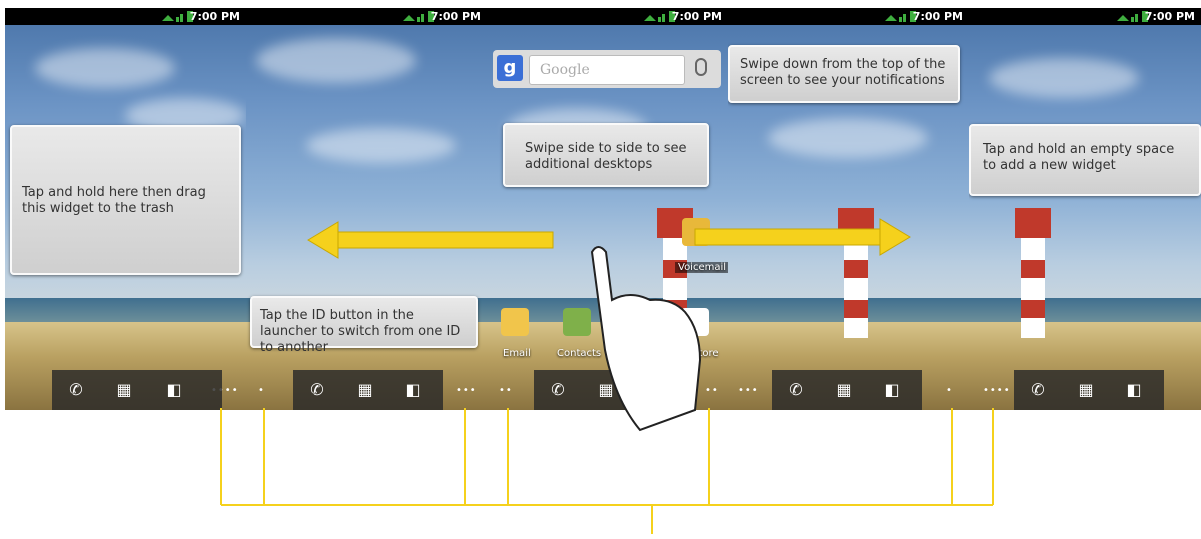 This screenshot has height=539, width=1201. I want to click on launcher-dock: ✆ ▦, so click(609, 390).